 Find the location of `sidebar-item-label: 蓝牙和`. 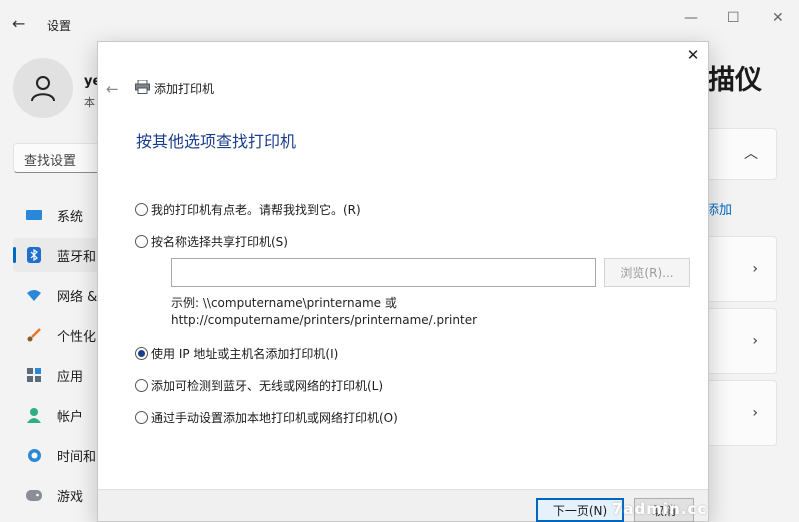

sidebar-item-label: 蓝牙和 is located at coordinates (77, 257).